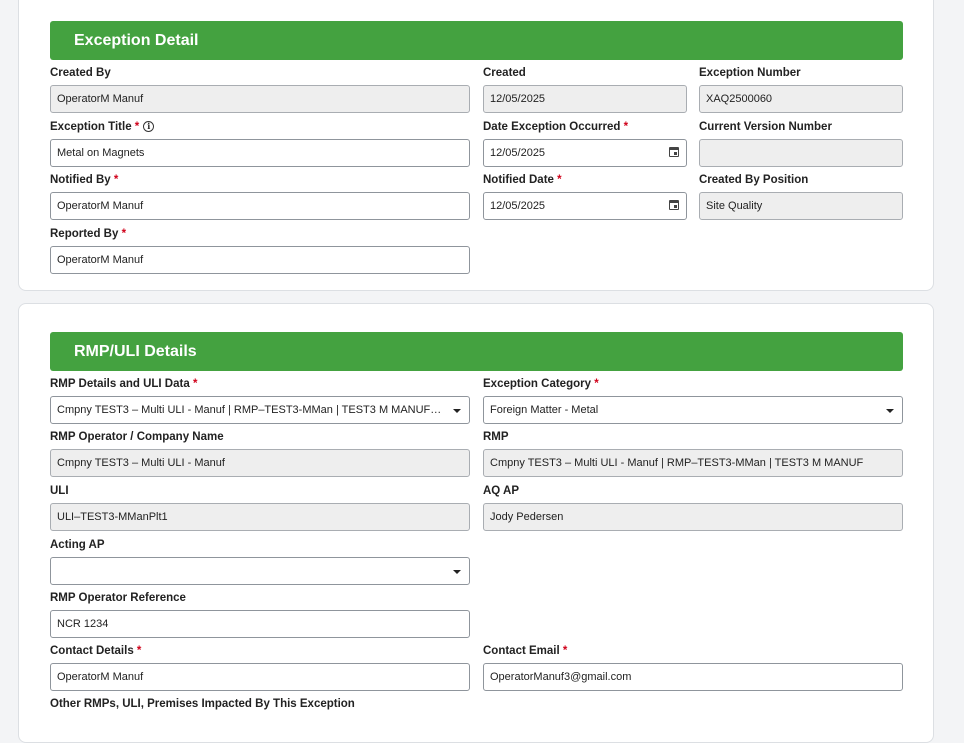 This screenshot has height=743, width=964. What do you see at coordinates (118, 598) in the screenshot?
I see `rmp-operator-reference-label: RMP Operator Reference` at bounding box center [118, 598].